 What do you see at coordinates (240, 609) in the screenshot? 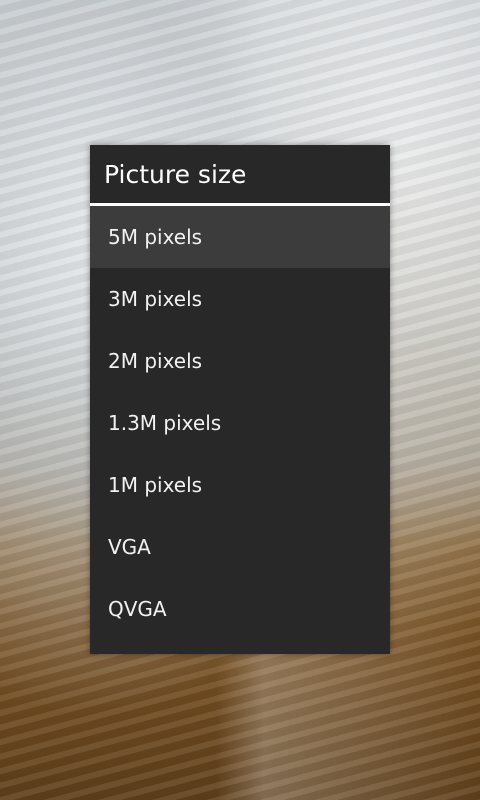
I see `option-qvga: QVGA` at bounding box center [240, 609].